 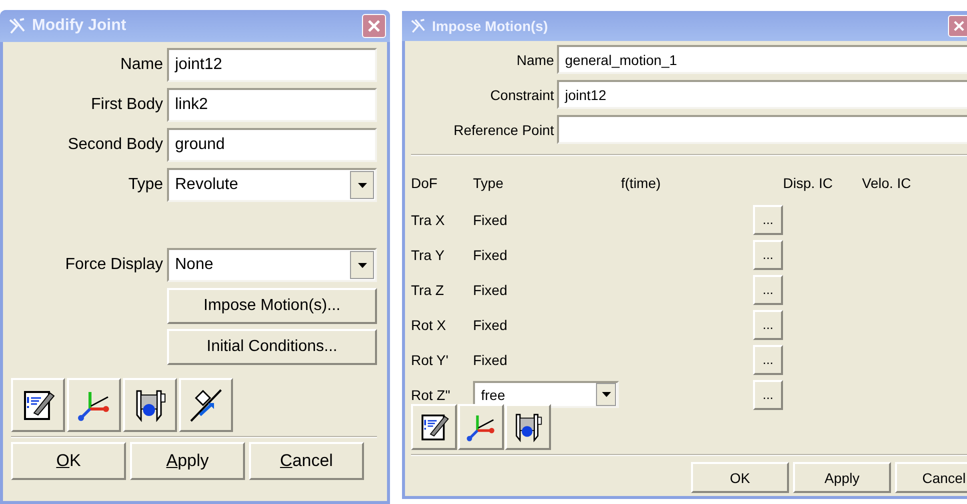 What do you see at coordinates (490, 26) in the screenshot?
I see `window-title: Impose Motion(s)` at bounding box center [490, 26].